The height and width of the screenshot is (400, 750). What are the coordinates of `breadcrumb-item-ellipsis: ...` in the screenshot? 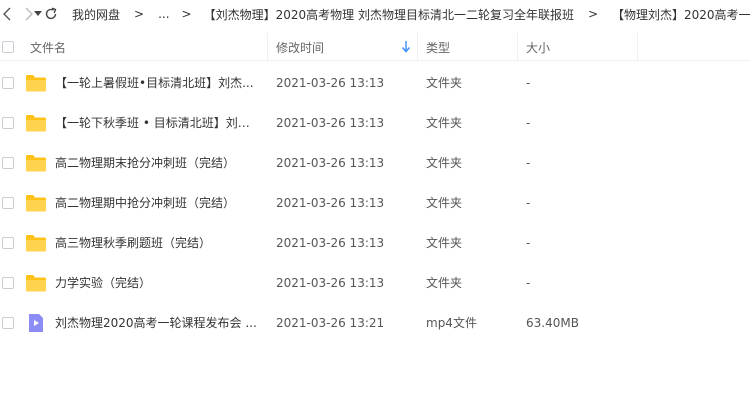 It's located at (163, 14).